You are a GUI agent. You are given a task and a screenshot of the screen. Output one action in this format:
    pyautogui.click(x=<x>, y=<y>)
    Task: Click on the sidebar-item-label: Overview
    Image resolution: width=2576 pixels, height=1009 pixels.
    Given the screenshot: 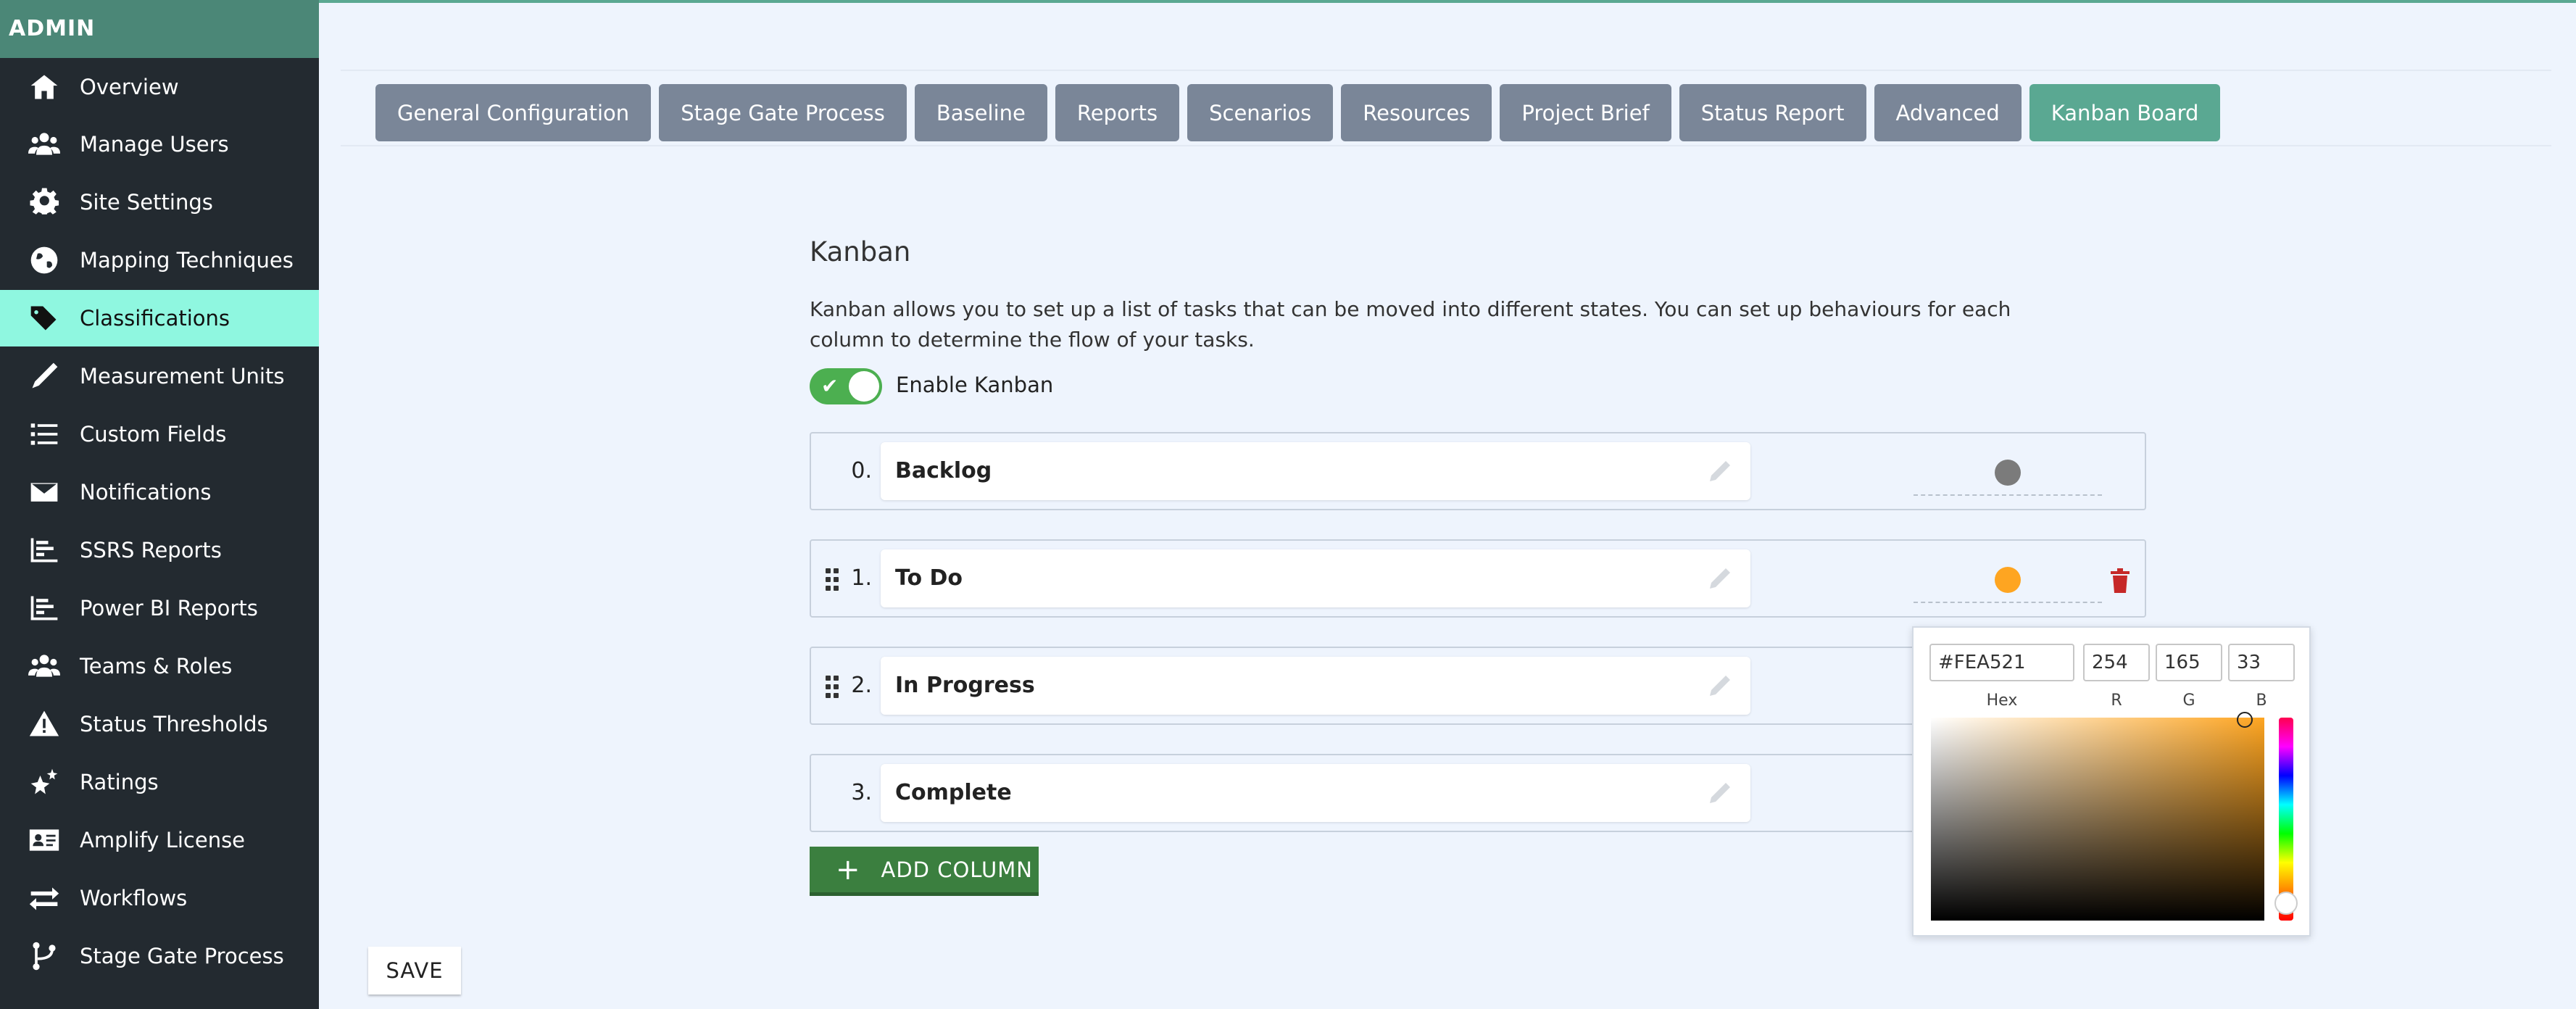 What is the action you would take?
    pyautogui.click(x=129, y=87)
    